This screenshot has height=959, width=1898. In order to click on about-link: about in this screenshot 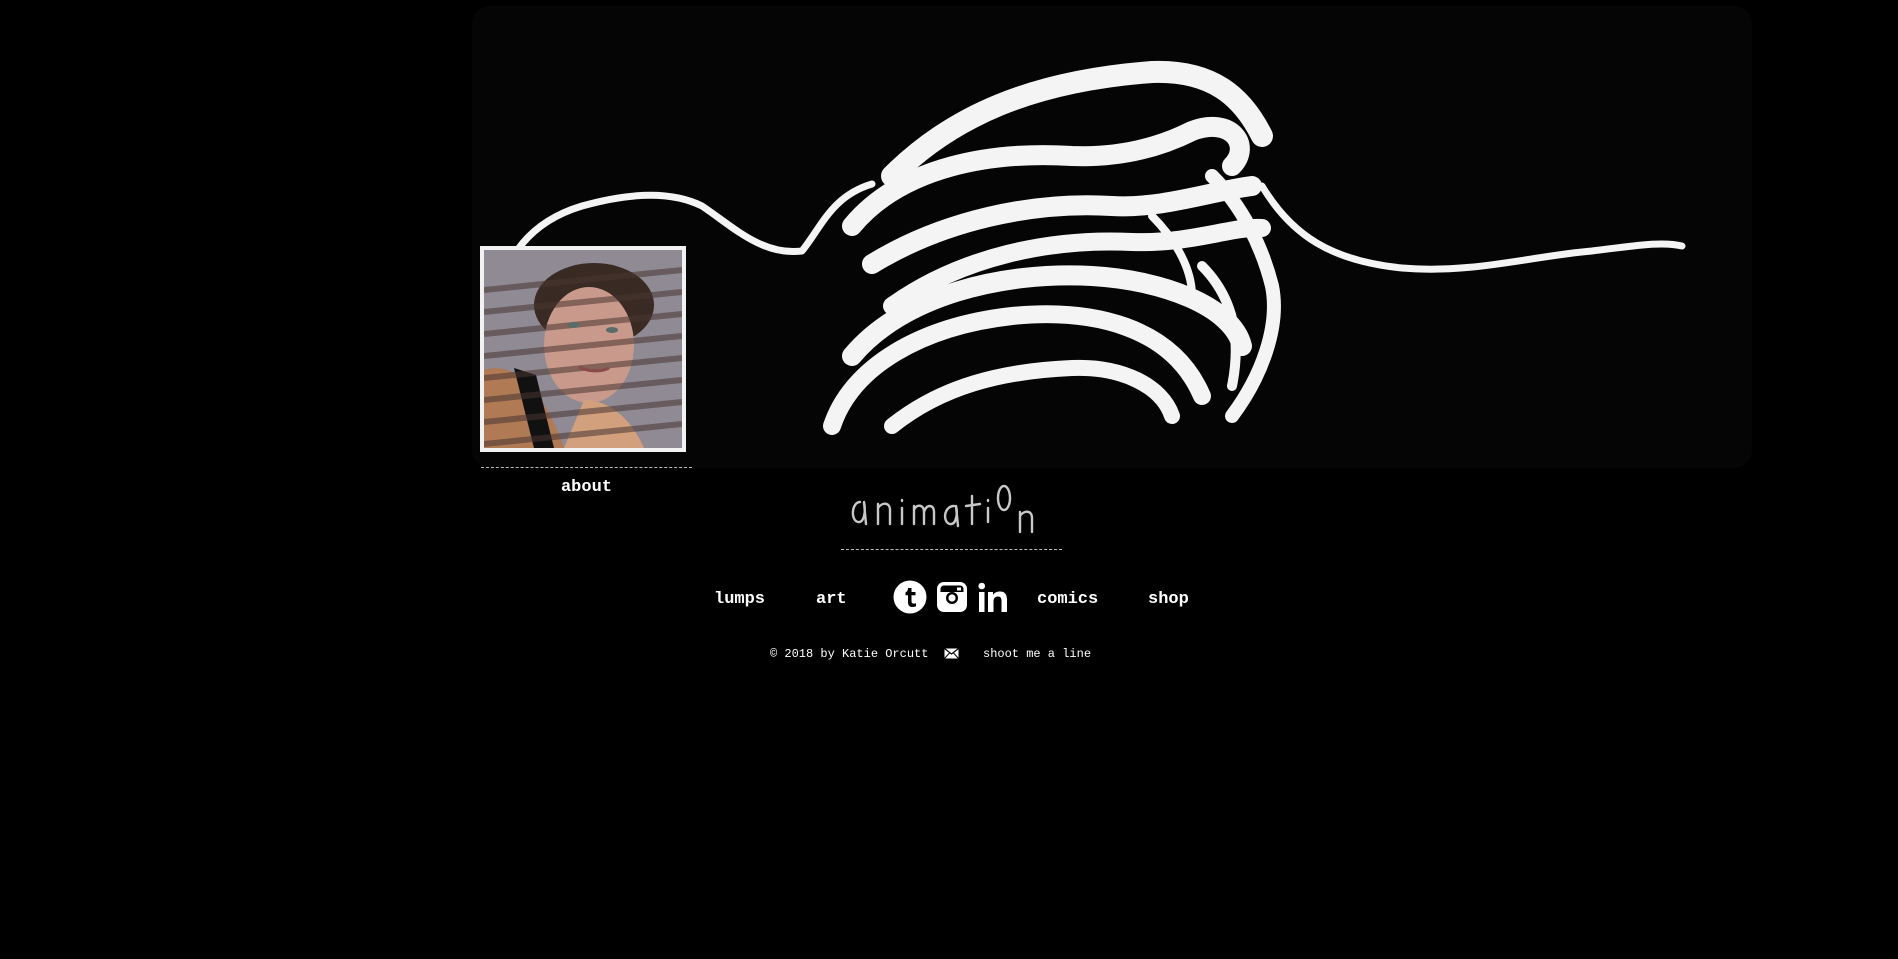, I will do `click(586, 487)`.